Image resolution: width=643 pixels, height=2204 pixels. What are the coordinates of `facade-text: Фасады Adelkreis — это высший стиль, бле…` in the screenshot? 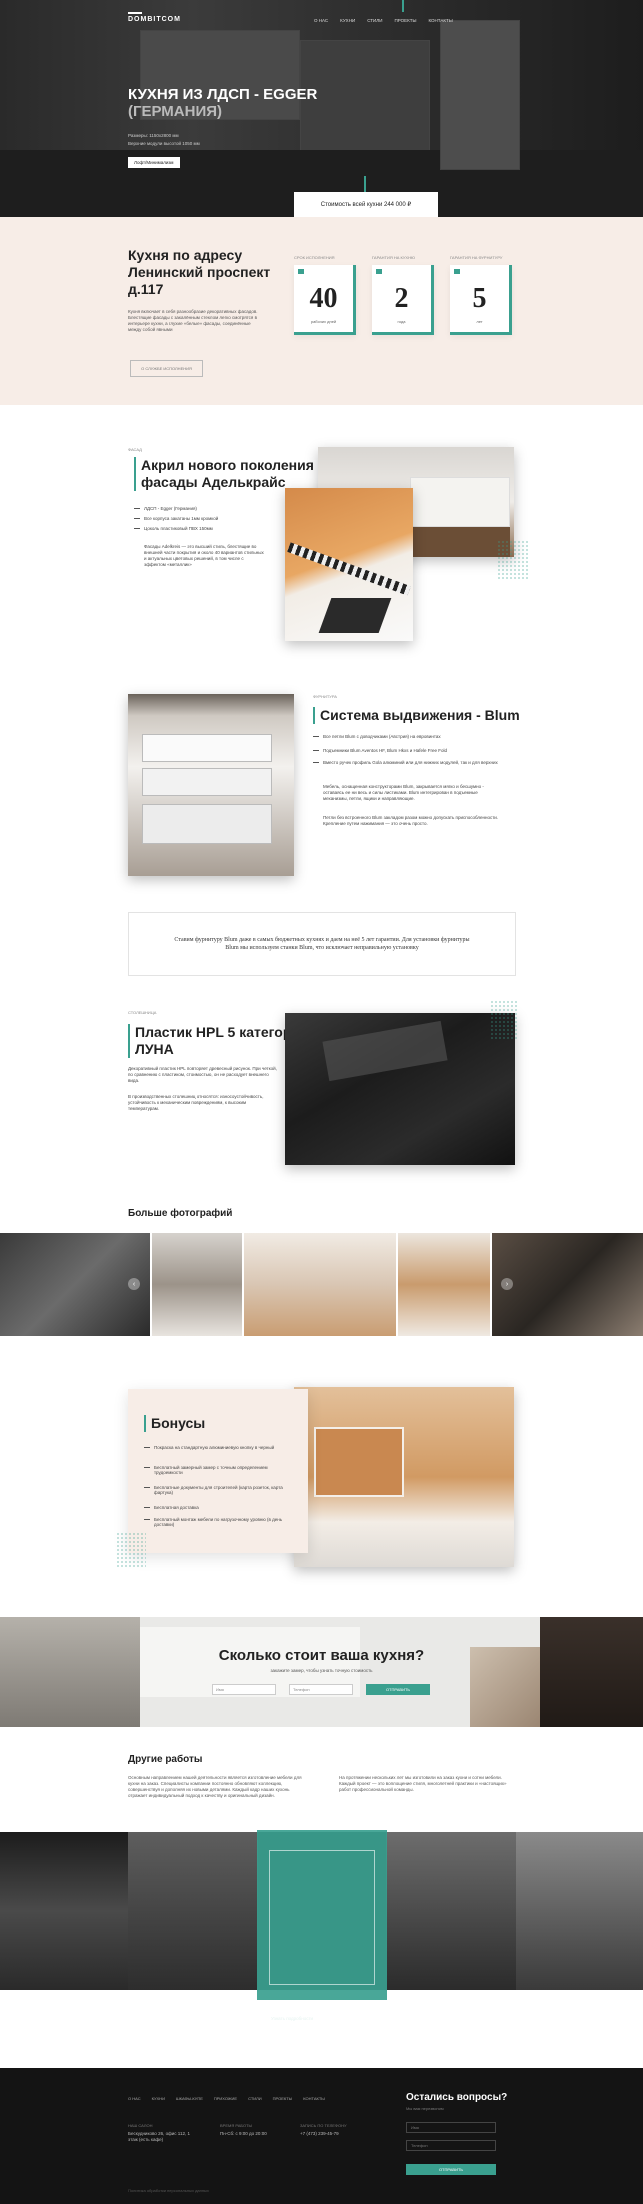 It's located at (204, 555).